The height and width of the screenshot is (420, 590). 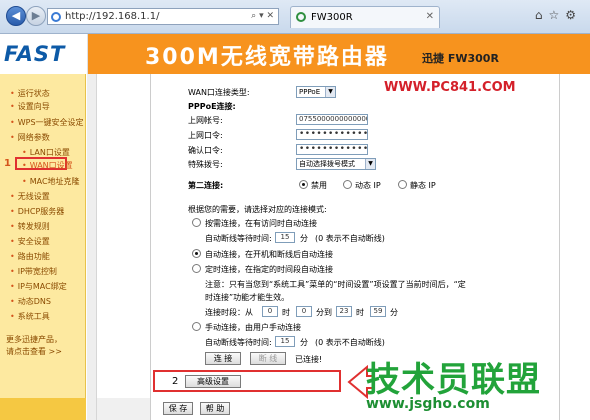 What do you see at coordinates (205, 120) in the screenshot?
I see `account-label: 上网帐号:` at bounding box center [205, 120].